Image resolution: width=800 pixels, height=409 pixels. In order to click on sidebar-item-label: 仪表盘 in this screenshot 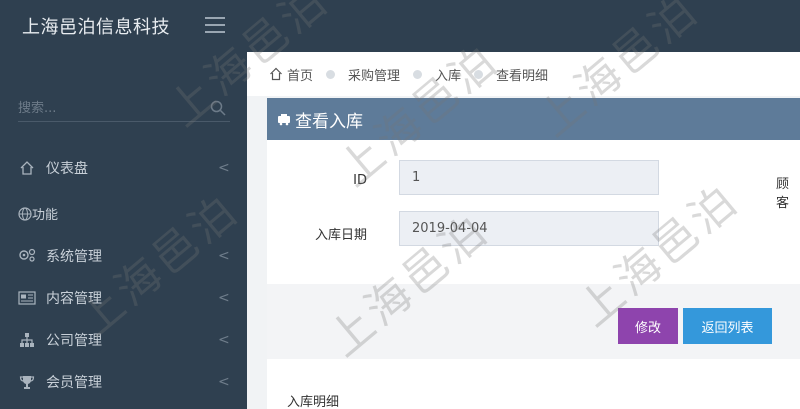, I will do `click(67, 169)`.